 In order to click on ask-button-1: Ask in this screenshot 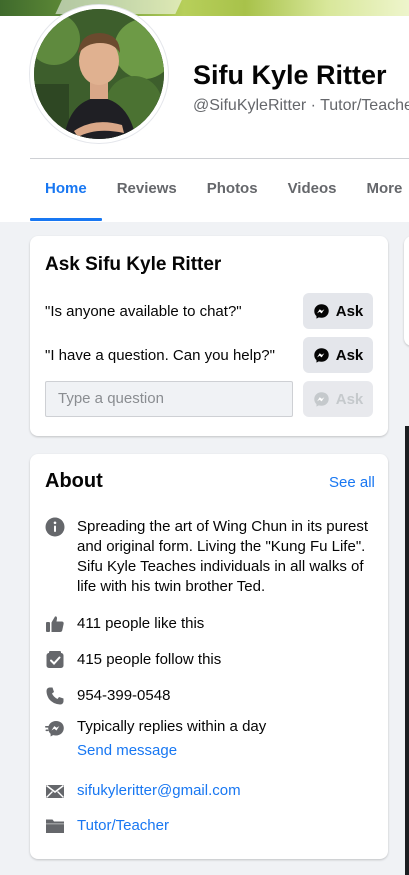, I will do `click(338, 311)`.